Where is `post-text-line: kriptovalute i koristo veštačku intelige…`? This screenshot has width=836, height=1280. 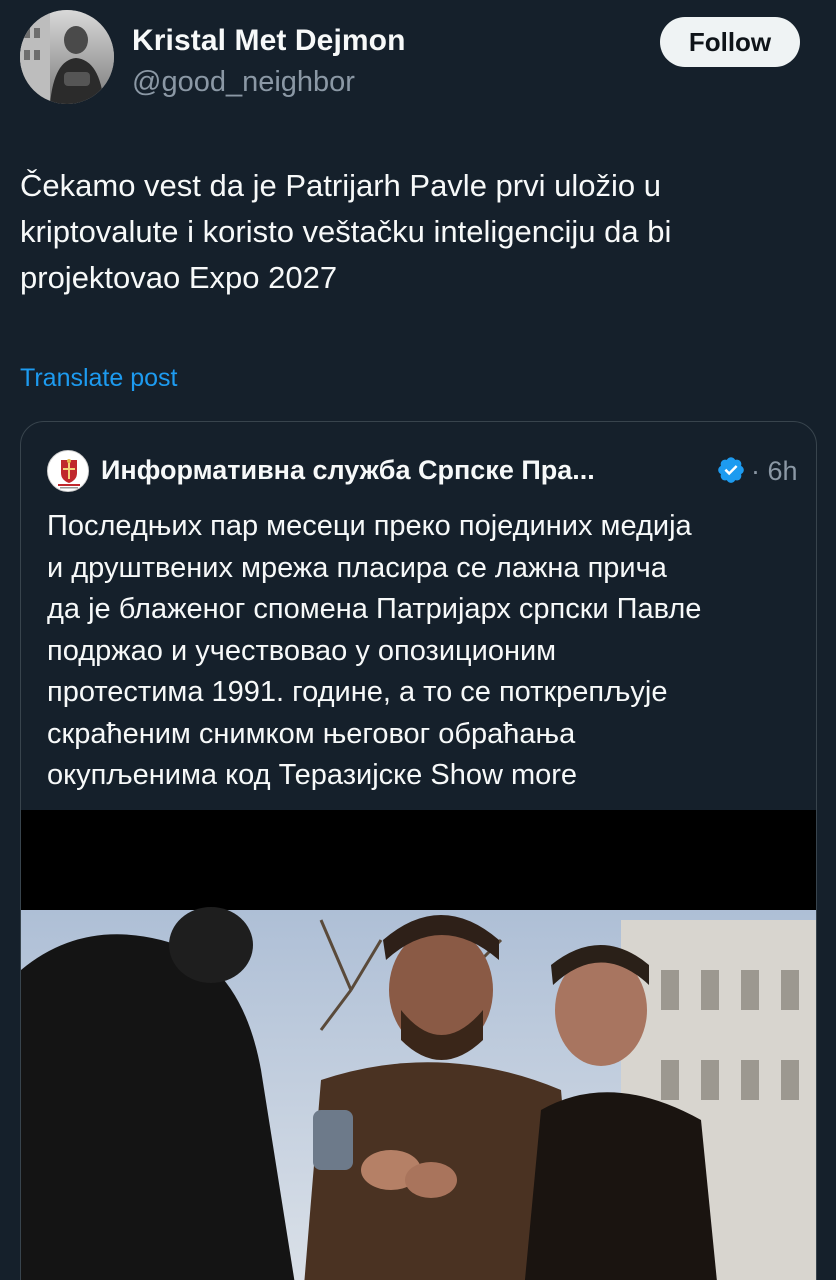 post-text-line: kriptovalute i koristo veštačku intelige… is located at coordinates (346, 231).